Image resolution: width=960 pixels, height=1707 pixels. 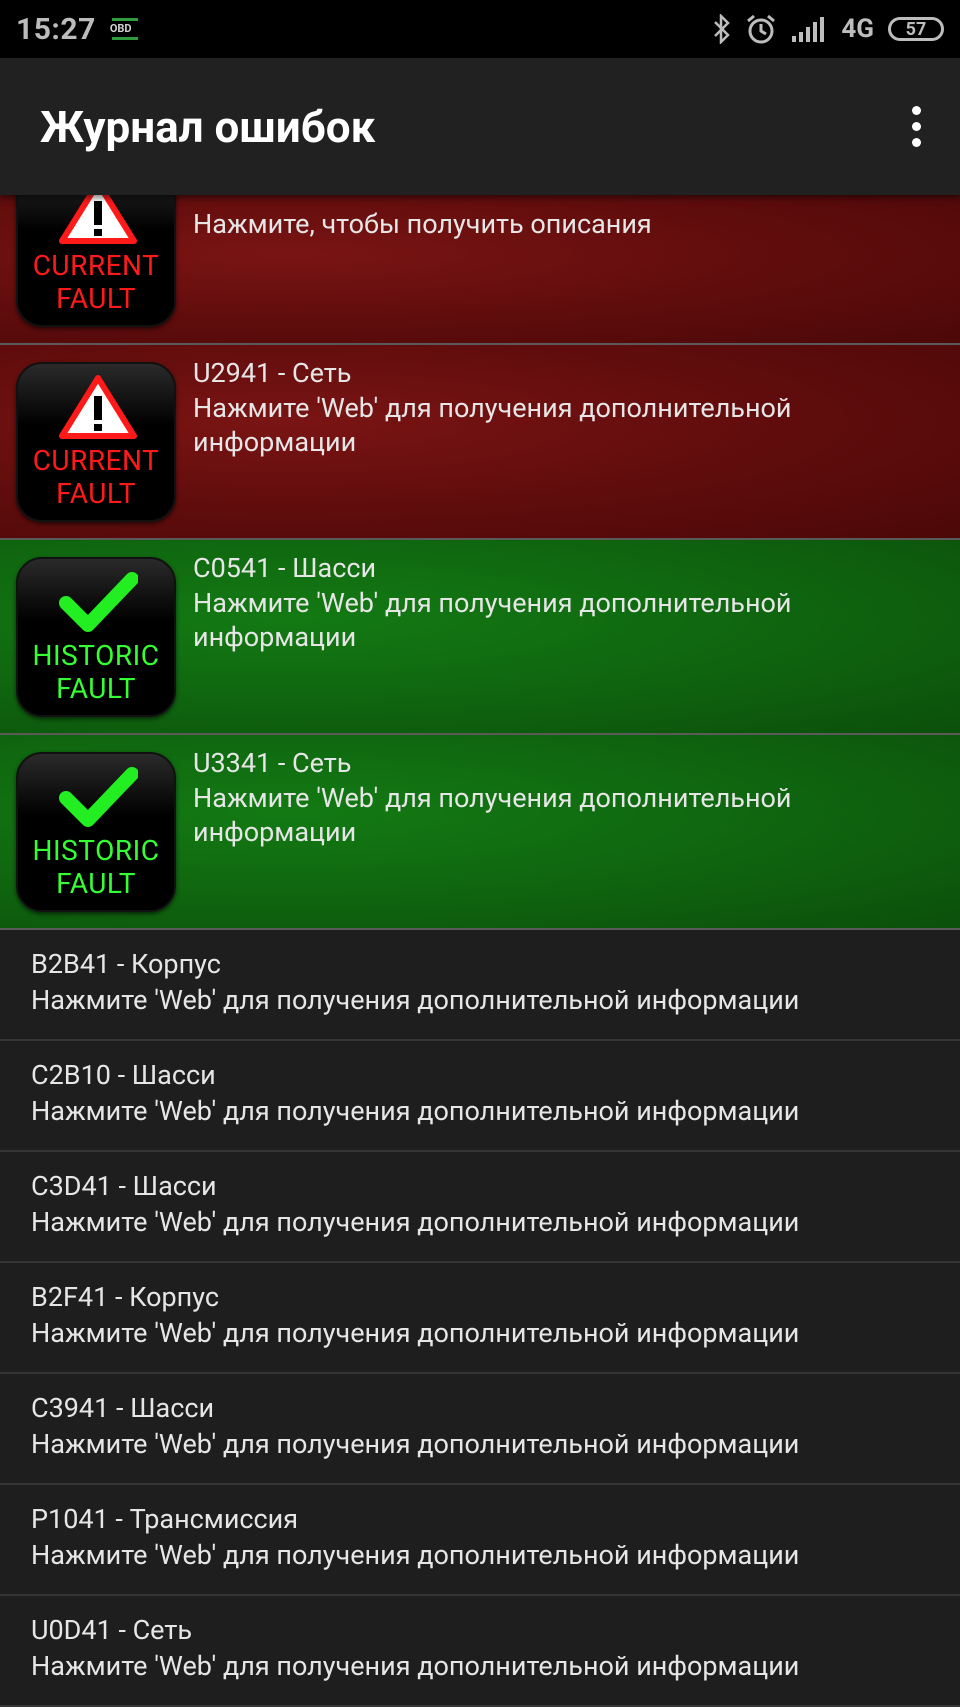 What do you see at coordinates (272, 373) in the screenshot?
I see `fault-code: U2941 - Сеть` at bounding box center [272, 373].